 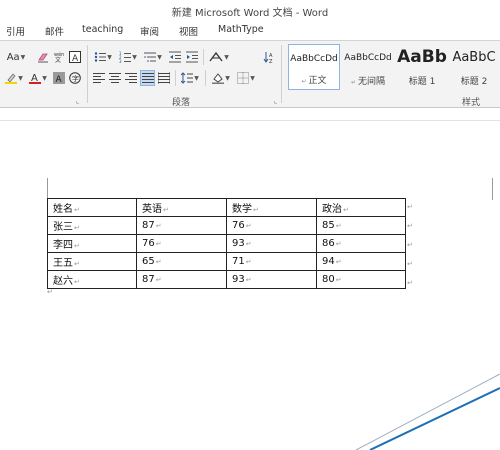 What do you see at coordinates (164, 78) in the screenshot?
I see `distributed-icon` at bounding box center [164, 78].